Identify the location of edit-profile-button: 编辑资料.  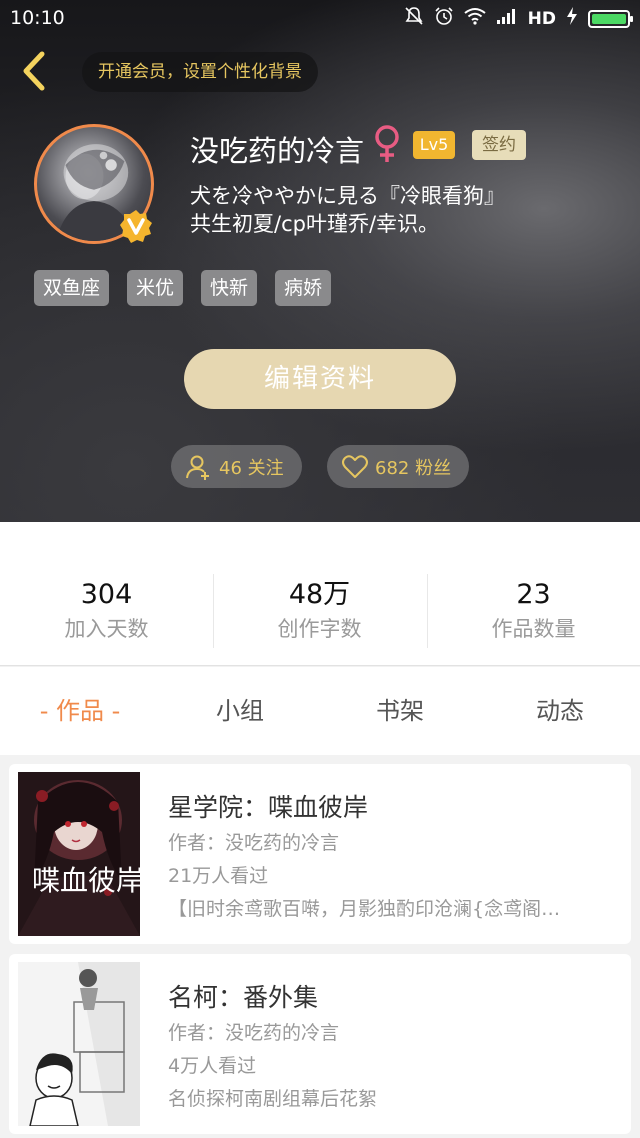
(320, 379).